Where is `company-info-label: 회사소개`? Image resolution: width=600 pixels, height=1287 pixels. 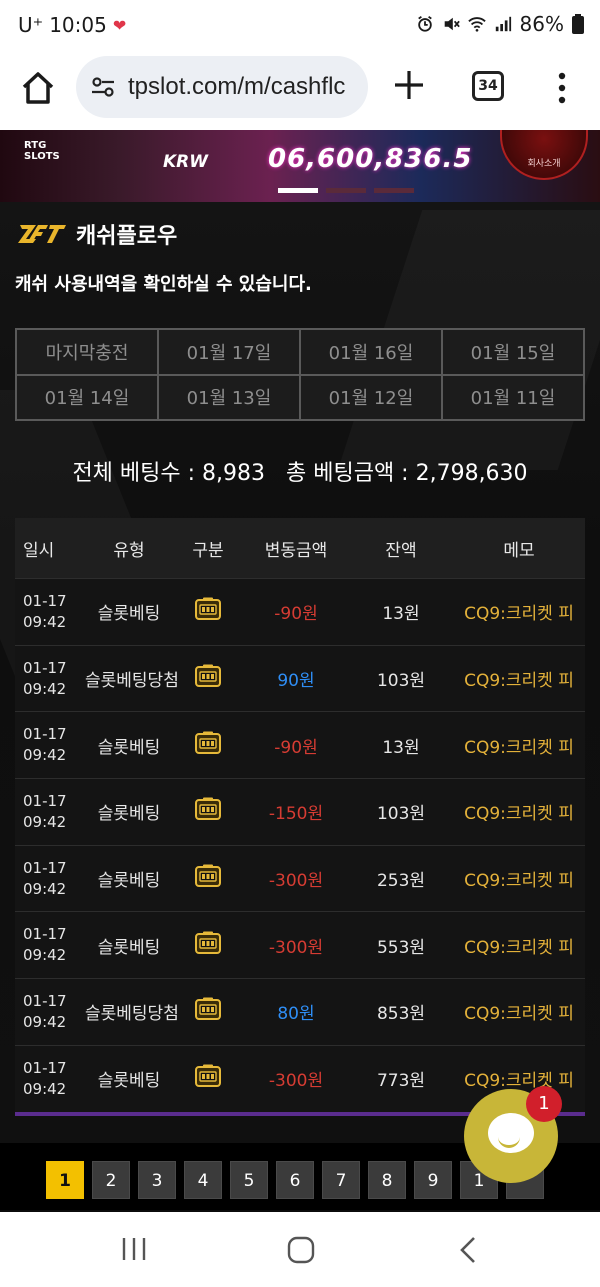 company-info-label: 회사소개 is located at coordinates (544, 164).